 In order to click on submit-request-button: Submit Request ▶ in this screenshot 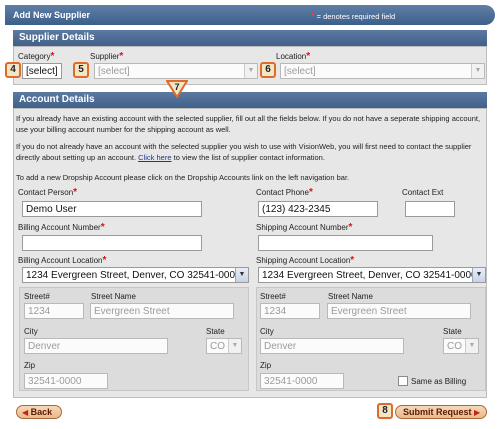, I will do `click(441, 412)`.